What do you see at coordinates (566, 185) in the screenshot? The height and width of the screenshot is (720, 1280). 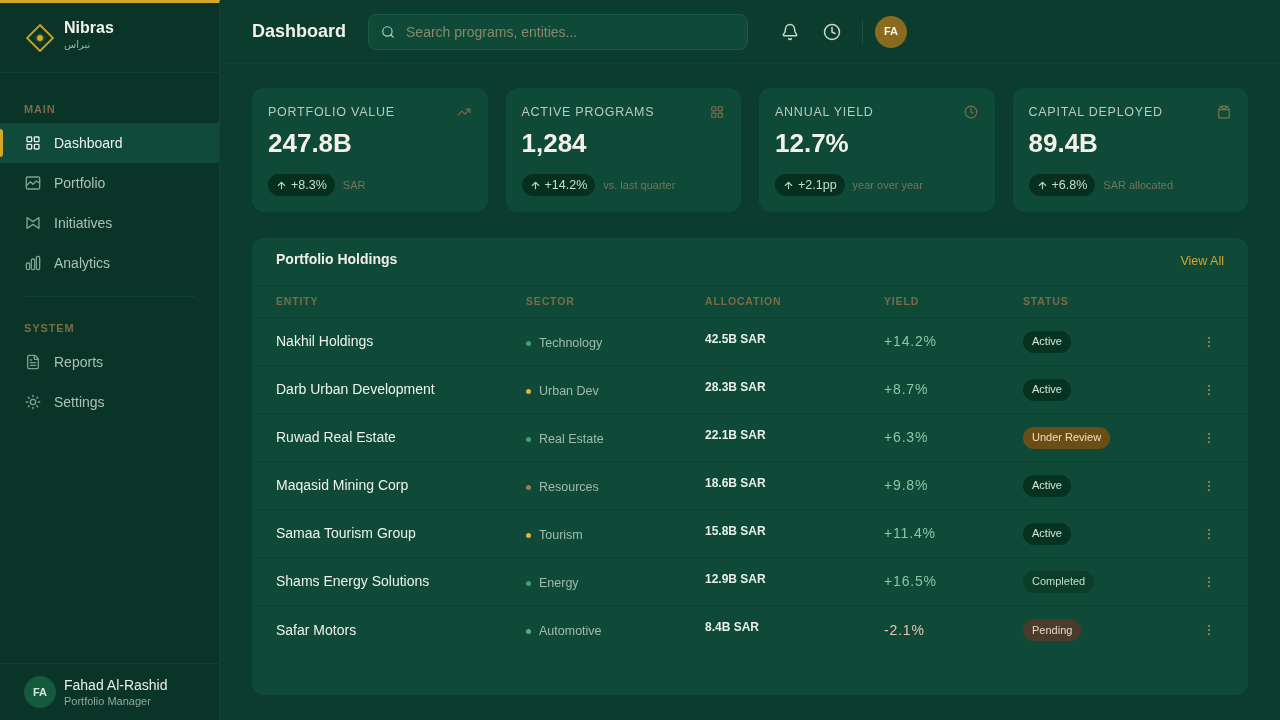 I see `change-value: +14.2%` at bounding box center [566, 185].